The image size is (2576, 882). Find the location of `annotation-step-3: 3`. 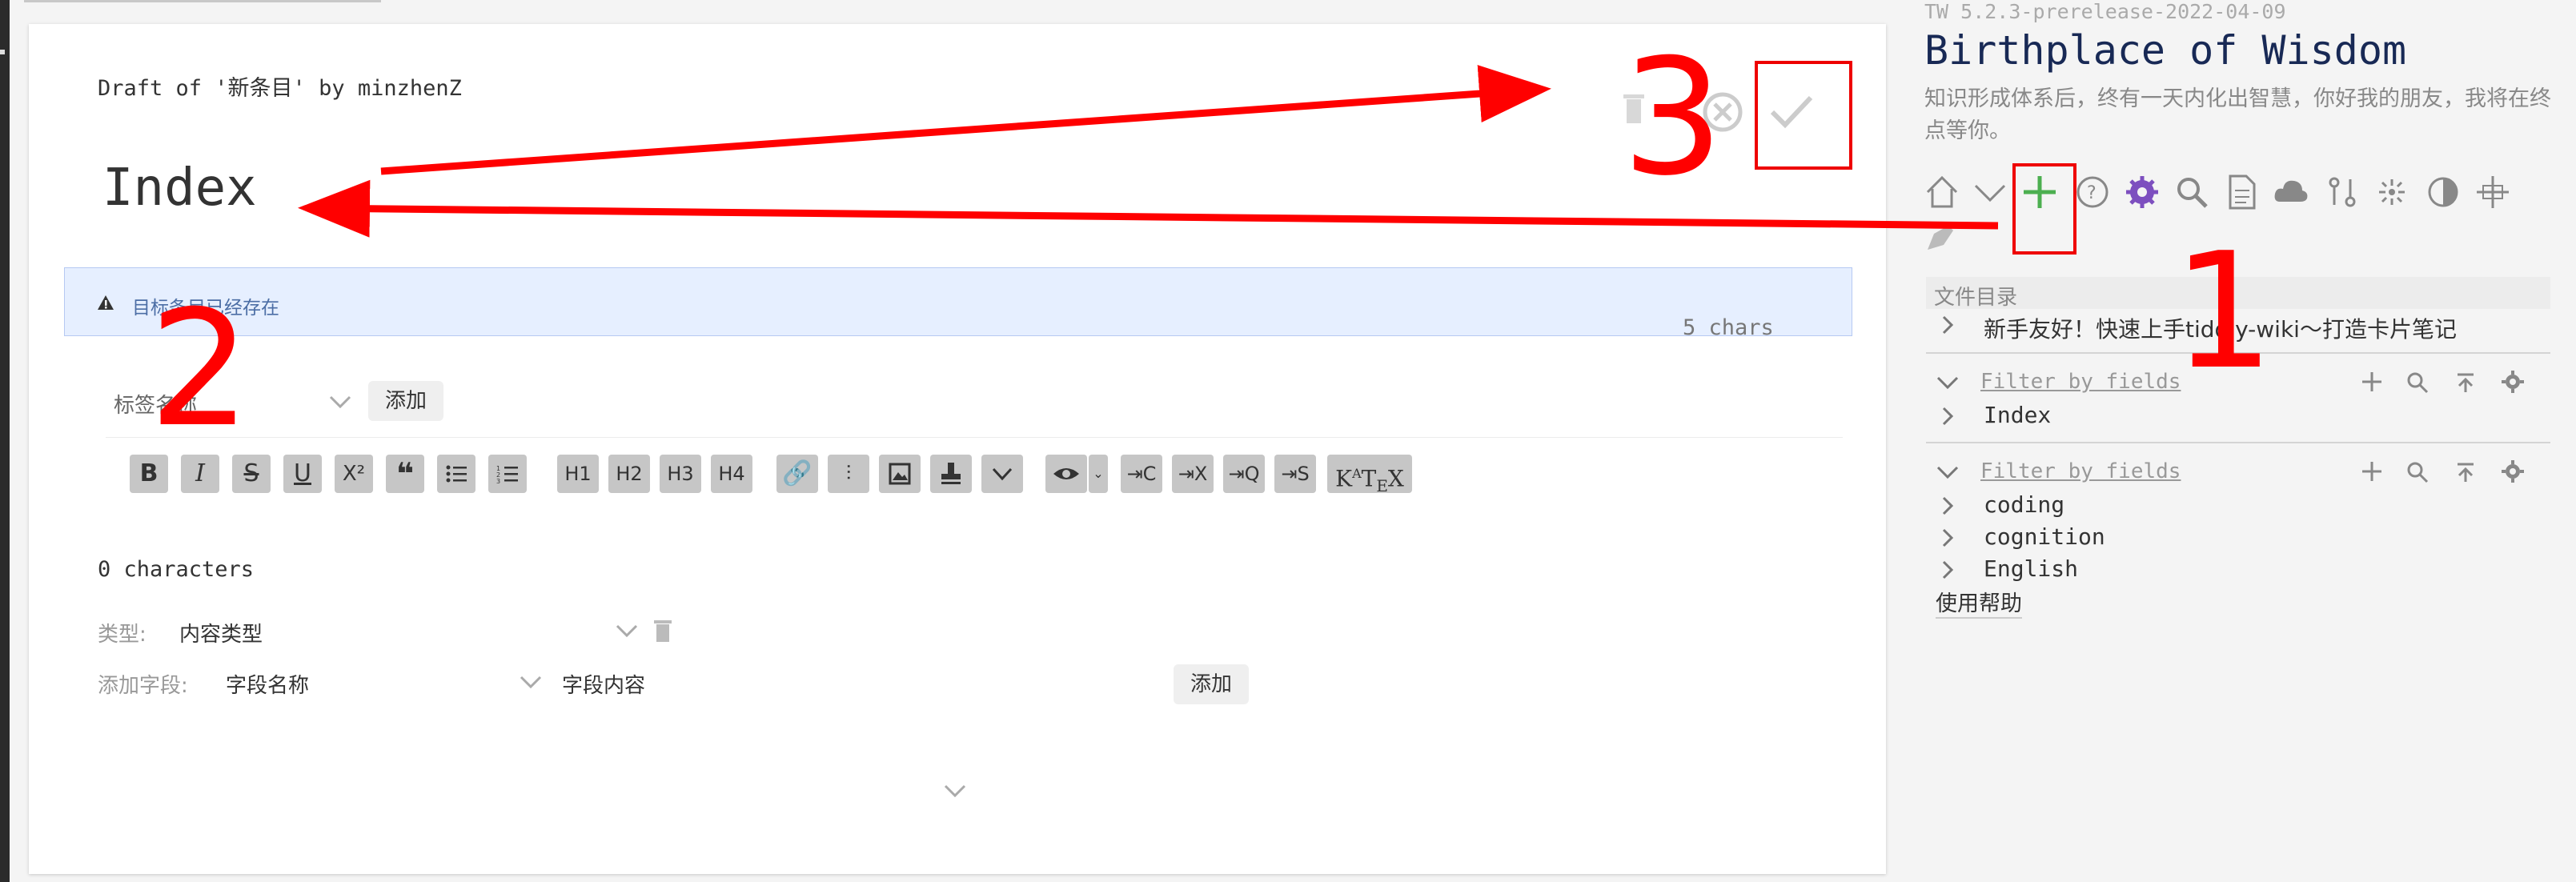

annotation-step-3: 3 is located at coordinates (1673, 118).